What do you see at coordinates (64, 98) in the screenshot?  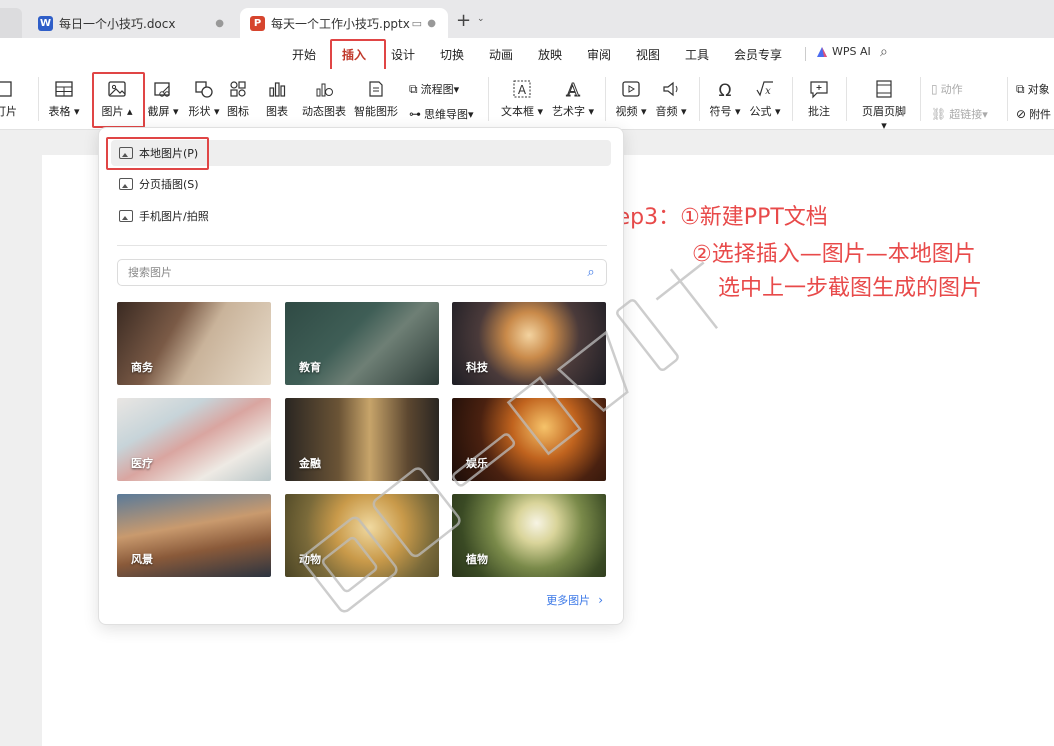 I see `table-button: 表格 ▾` at bounding box center [64, 98].